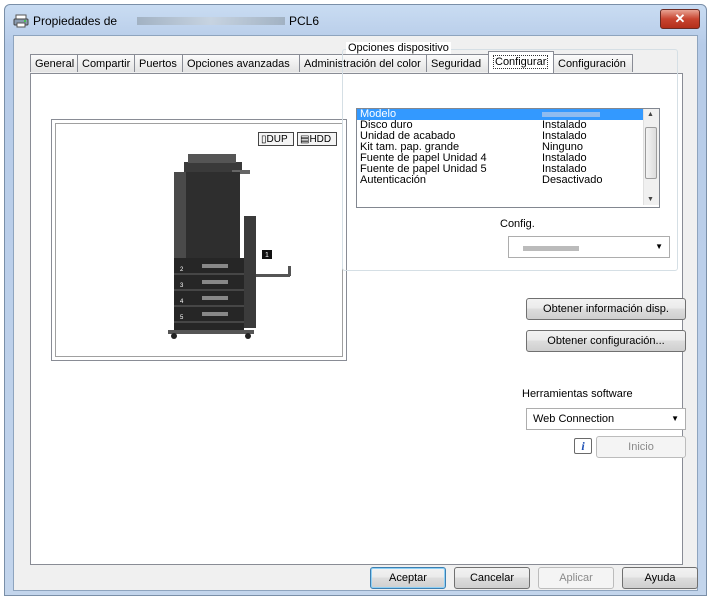 Image resolution: width=711 pixels, height=600 pixels. I want to click on list-scrollbar: ▲ ▼, so click(651, 157).